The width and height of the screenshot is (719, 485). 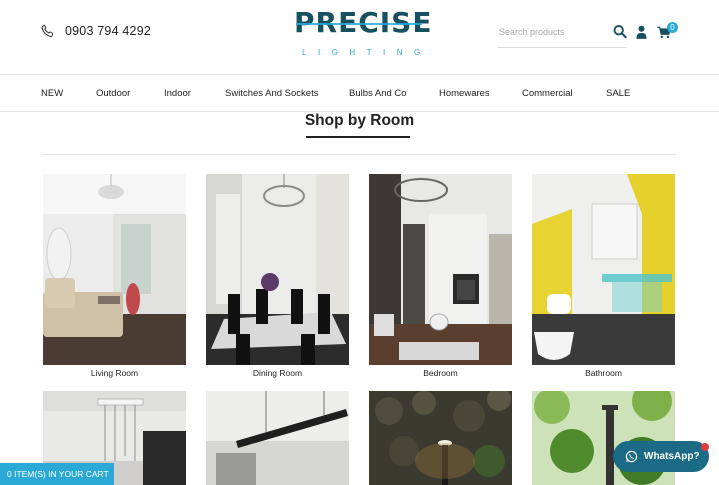 I want to click on outdoor-wall-photo, so click(x=440, y=438).